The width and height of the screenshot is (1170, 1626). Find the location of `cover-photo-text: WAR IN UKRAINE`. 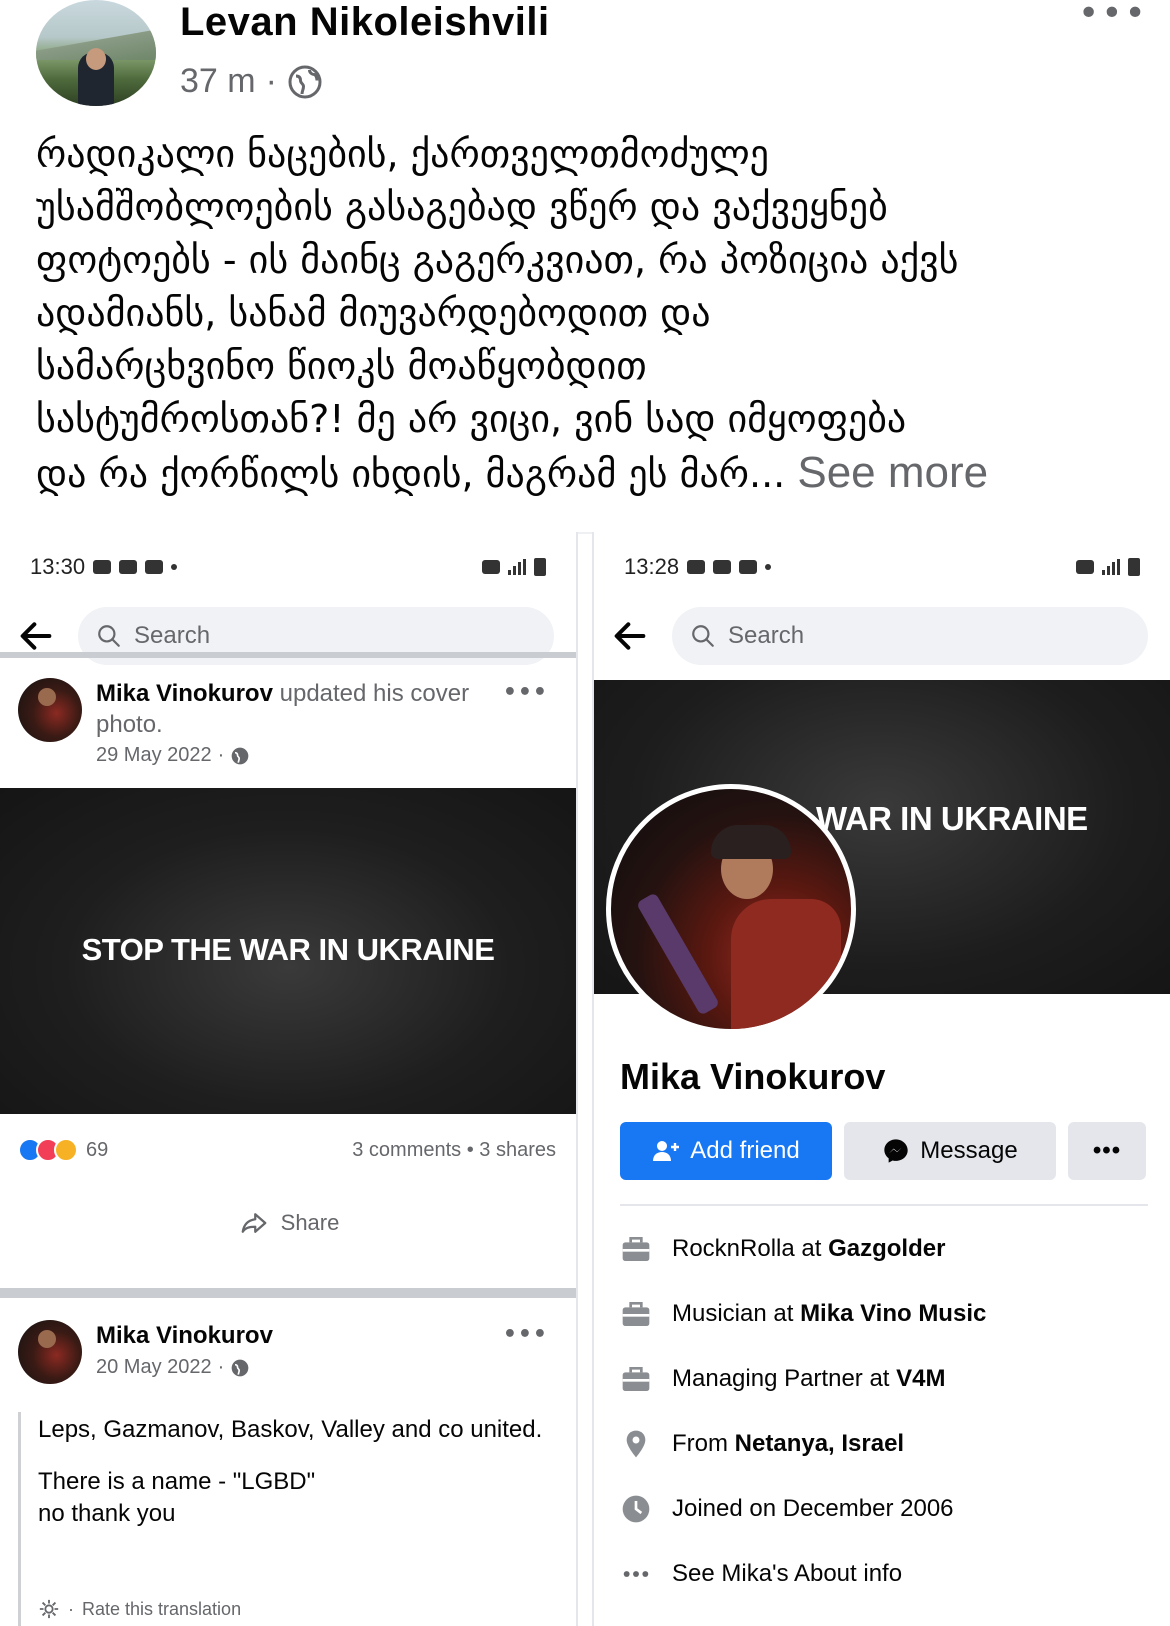

cover-photo-text: WAR IN UKRAINE is located at coordinates (952, 818).